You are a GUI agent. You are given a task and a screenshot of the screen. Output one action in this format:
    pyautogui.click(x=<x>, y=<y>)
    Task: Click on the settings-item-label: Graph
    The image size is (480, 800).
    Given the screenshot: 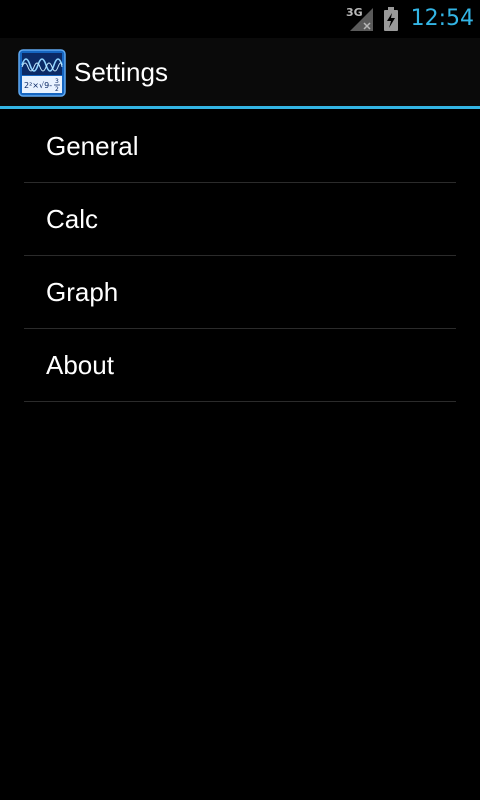 What is the action you would take?
    pyautogui.click(x=82, y=292)
    